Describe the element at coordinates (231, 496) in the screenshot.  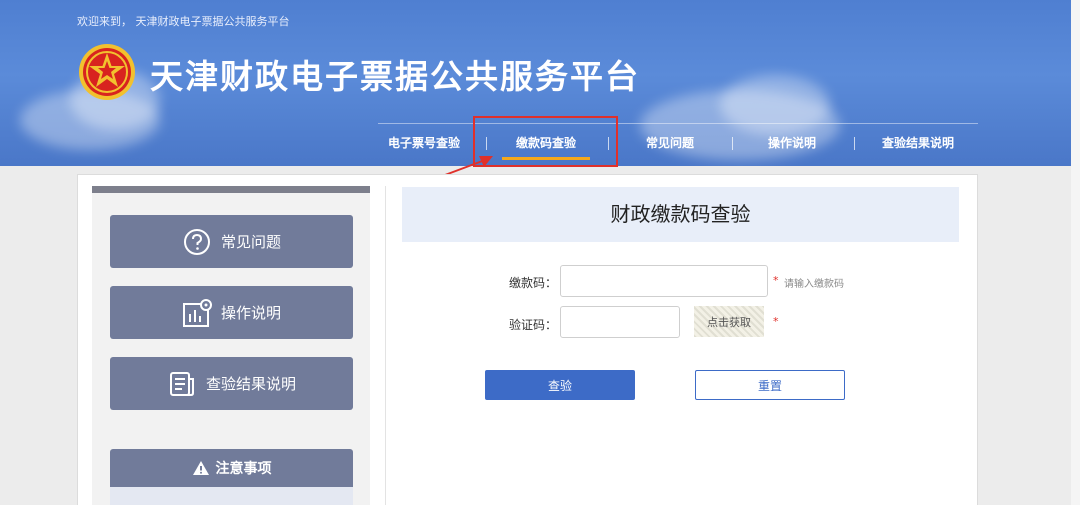
I see `notice-body` at that location.